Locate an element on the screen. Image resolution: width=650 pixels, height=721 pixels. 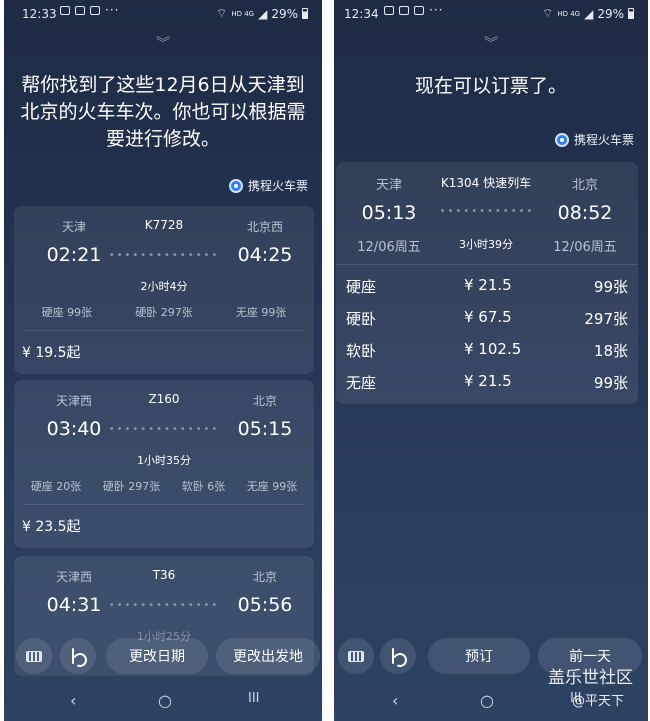
departure-date: 12/06周五 is located at coordinates (389, 247).